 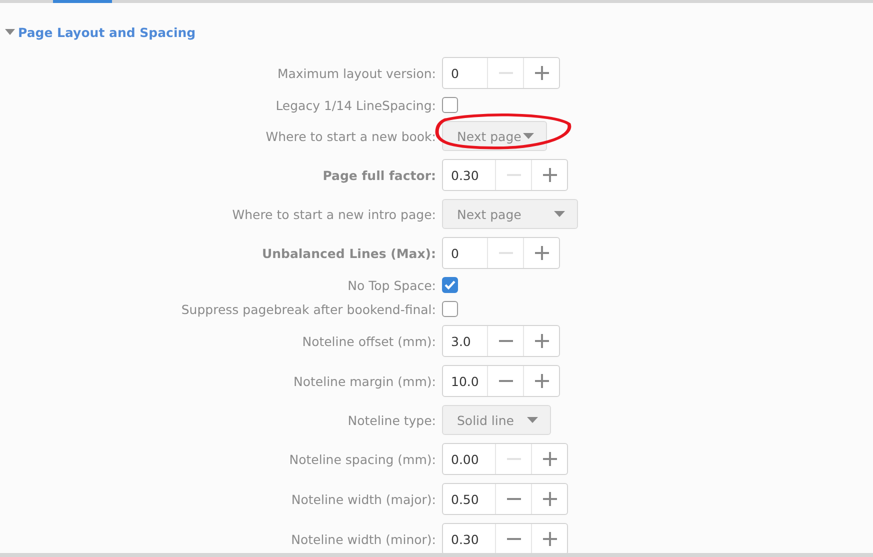 I want to click on spin-field: 0.00, so click(x=505, y=459).